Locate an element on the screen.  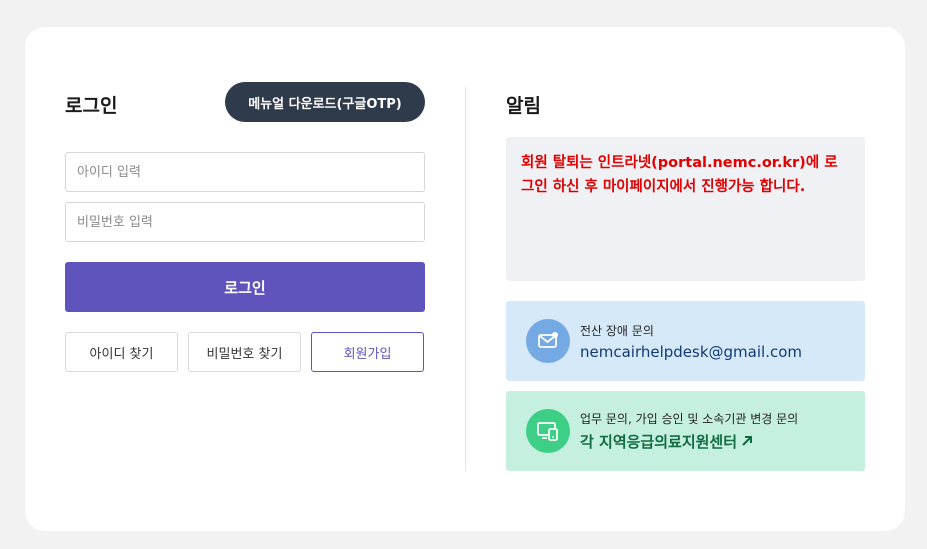
id-input is located at coordinates (245, 172).